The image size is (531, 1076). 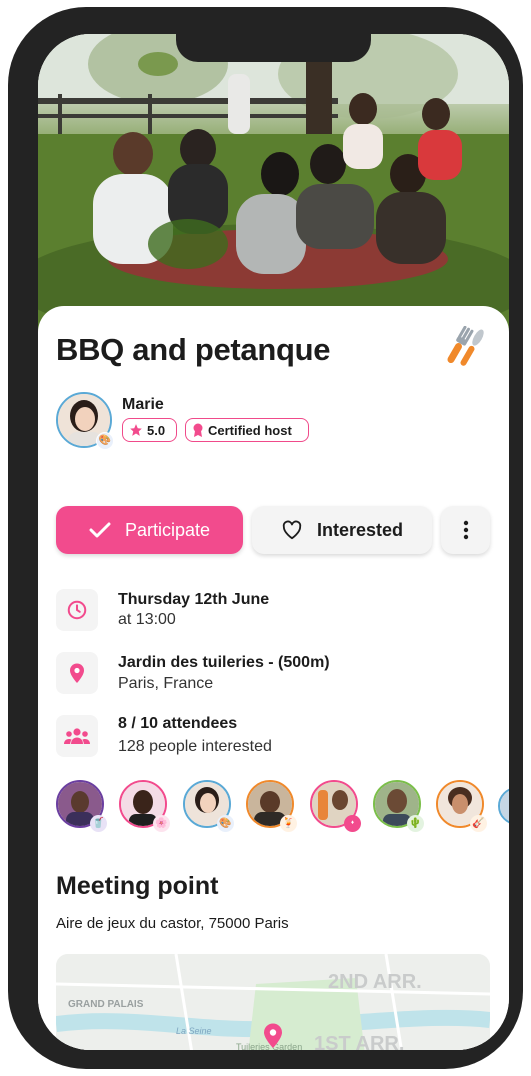 What do you see at coordinates (194, 599) in the screenshot?
I see `event-date: Thursday 12th June` at bounding box center [194, 599].